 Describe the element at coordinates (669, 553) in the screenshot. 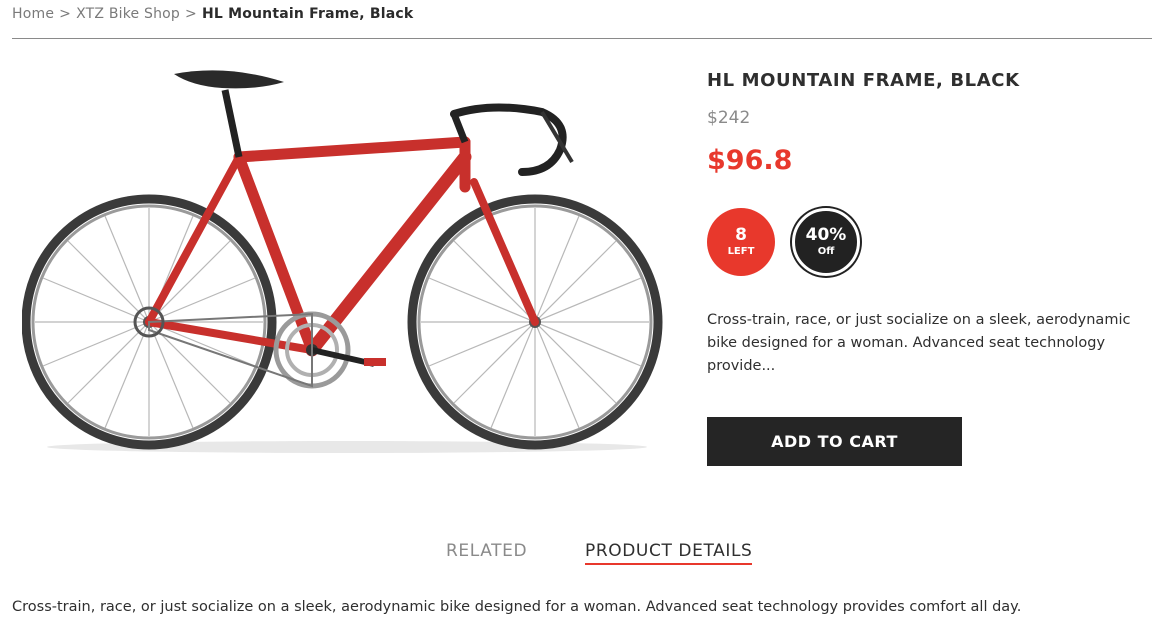

I see `tab-product-details: PRODUCT DETAILS` at that location.